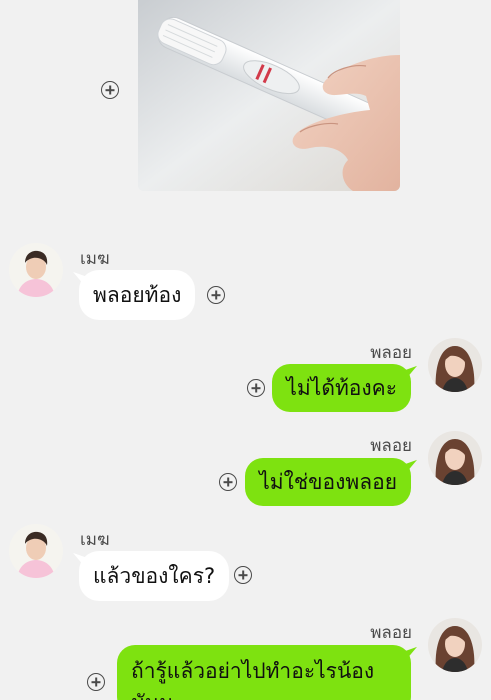 This screenshot has width=491, height=700. What do you see at coordinates (137, 295) in the screenshot?
I see `message-bubble-incoming: พลอยท้อง` at bounding box center [137, 295].